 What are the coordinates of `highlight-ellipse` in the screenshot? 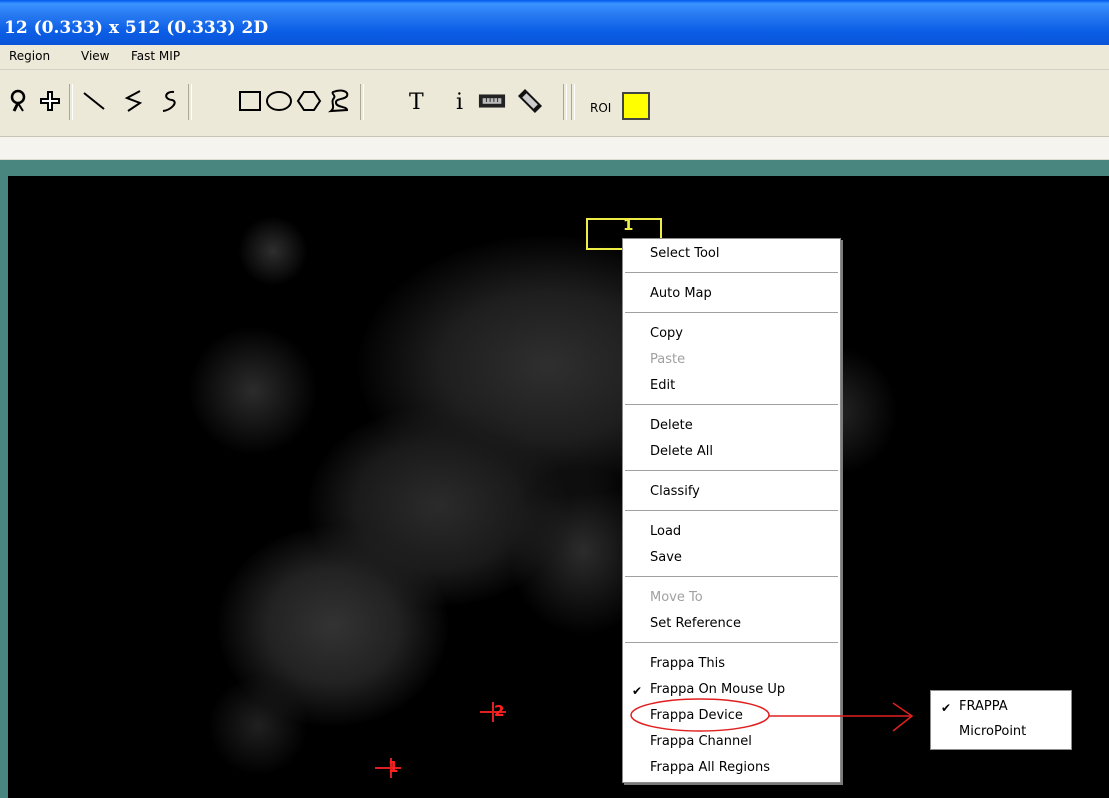 It's located at (700, 715).